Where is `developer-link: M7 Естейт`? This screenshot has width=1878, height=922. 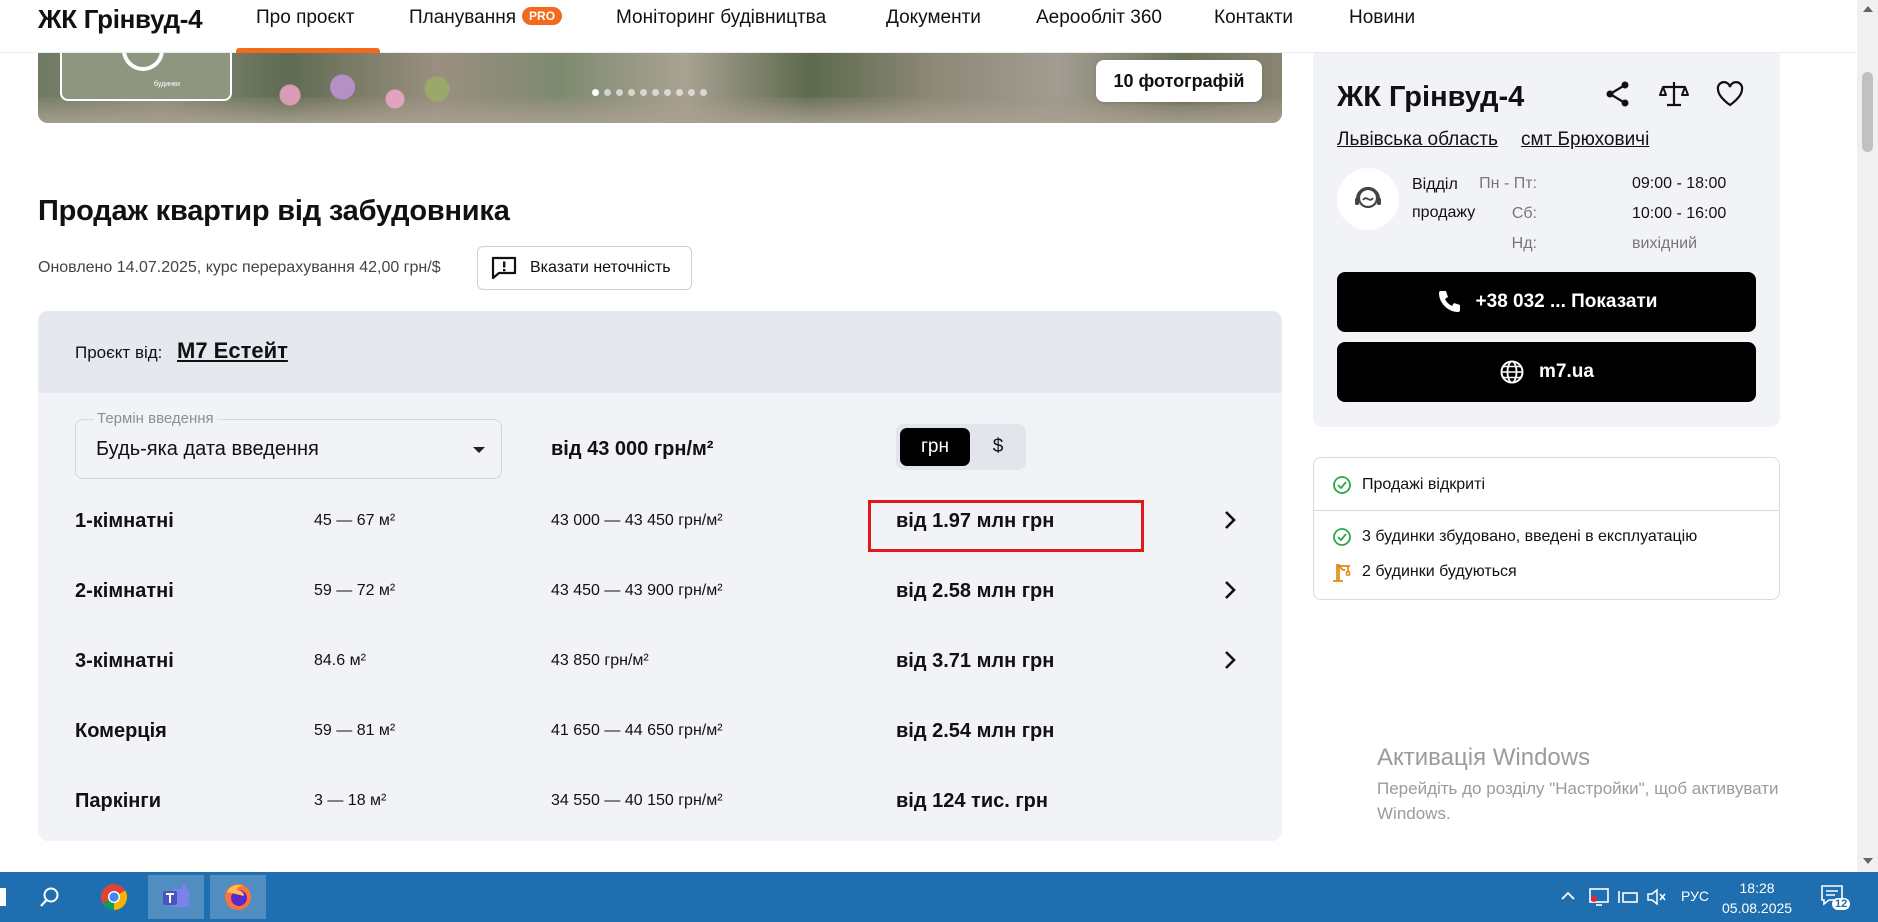
developer-link: M7 Естейт is located at coordinates (232, 351).